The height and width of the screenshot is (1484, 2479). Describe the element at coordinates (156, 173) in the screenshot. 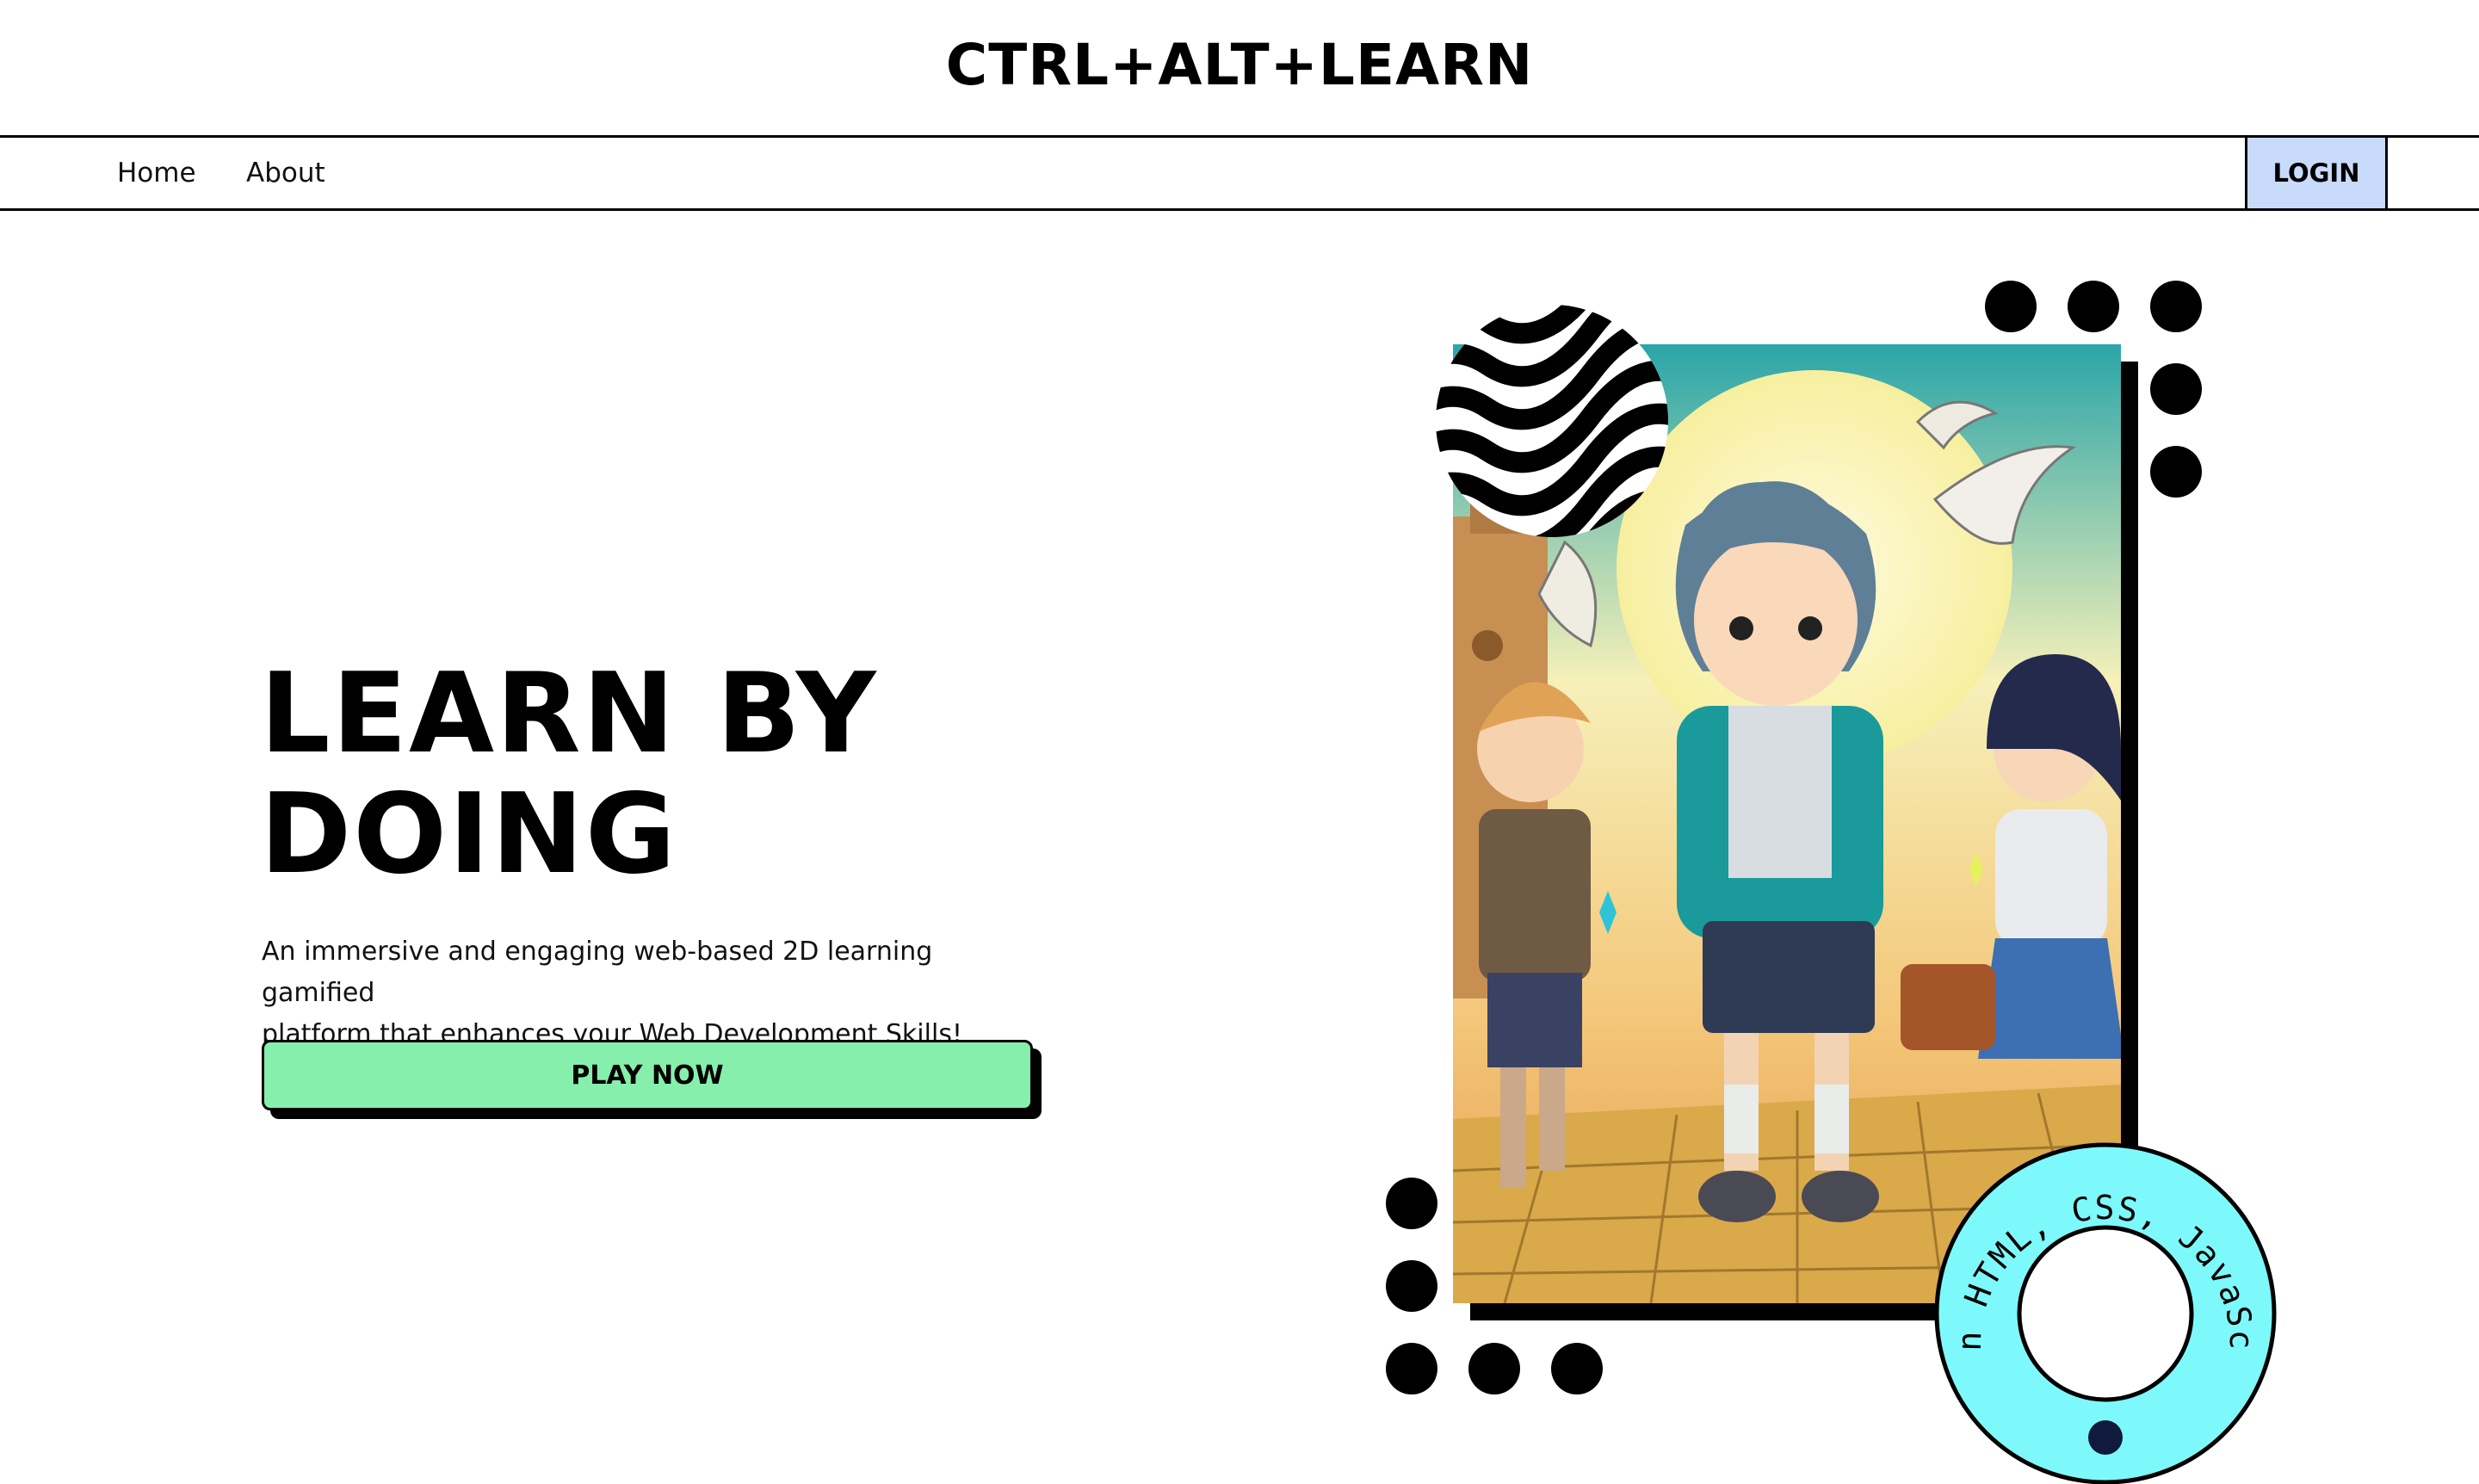

I see `nav-home-link: Home` at that location.